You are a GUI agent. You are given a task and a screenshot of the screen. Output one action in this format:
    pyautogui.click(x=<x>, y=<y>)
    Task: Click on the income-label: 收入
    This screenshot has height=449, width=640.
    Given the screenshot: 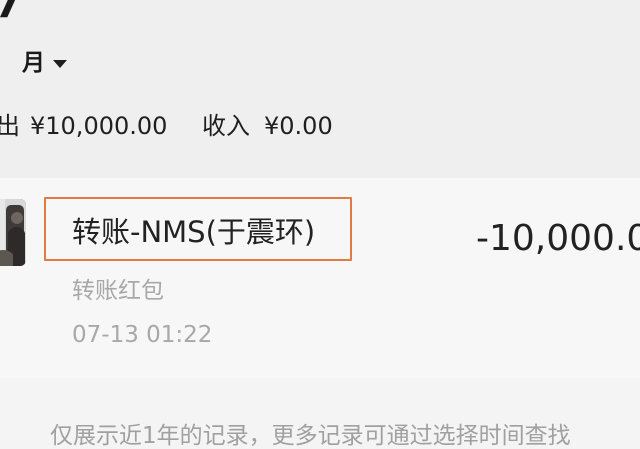 What is the action you would take?
    pyautogui.click(x=226, y=126)
    